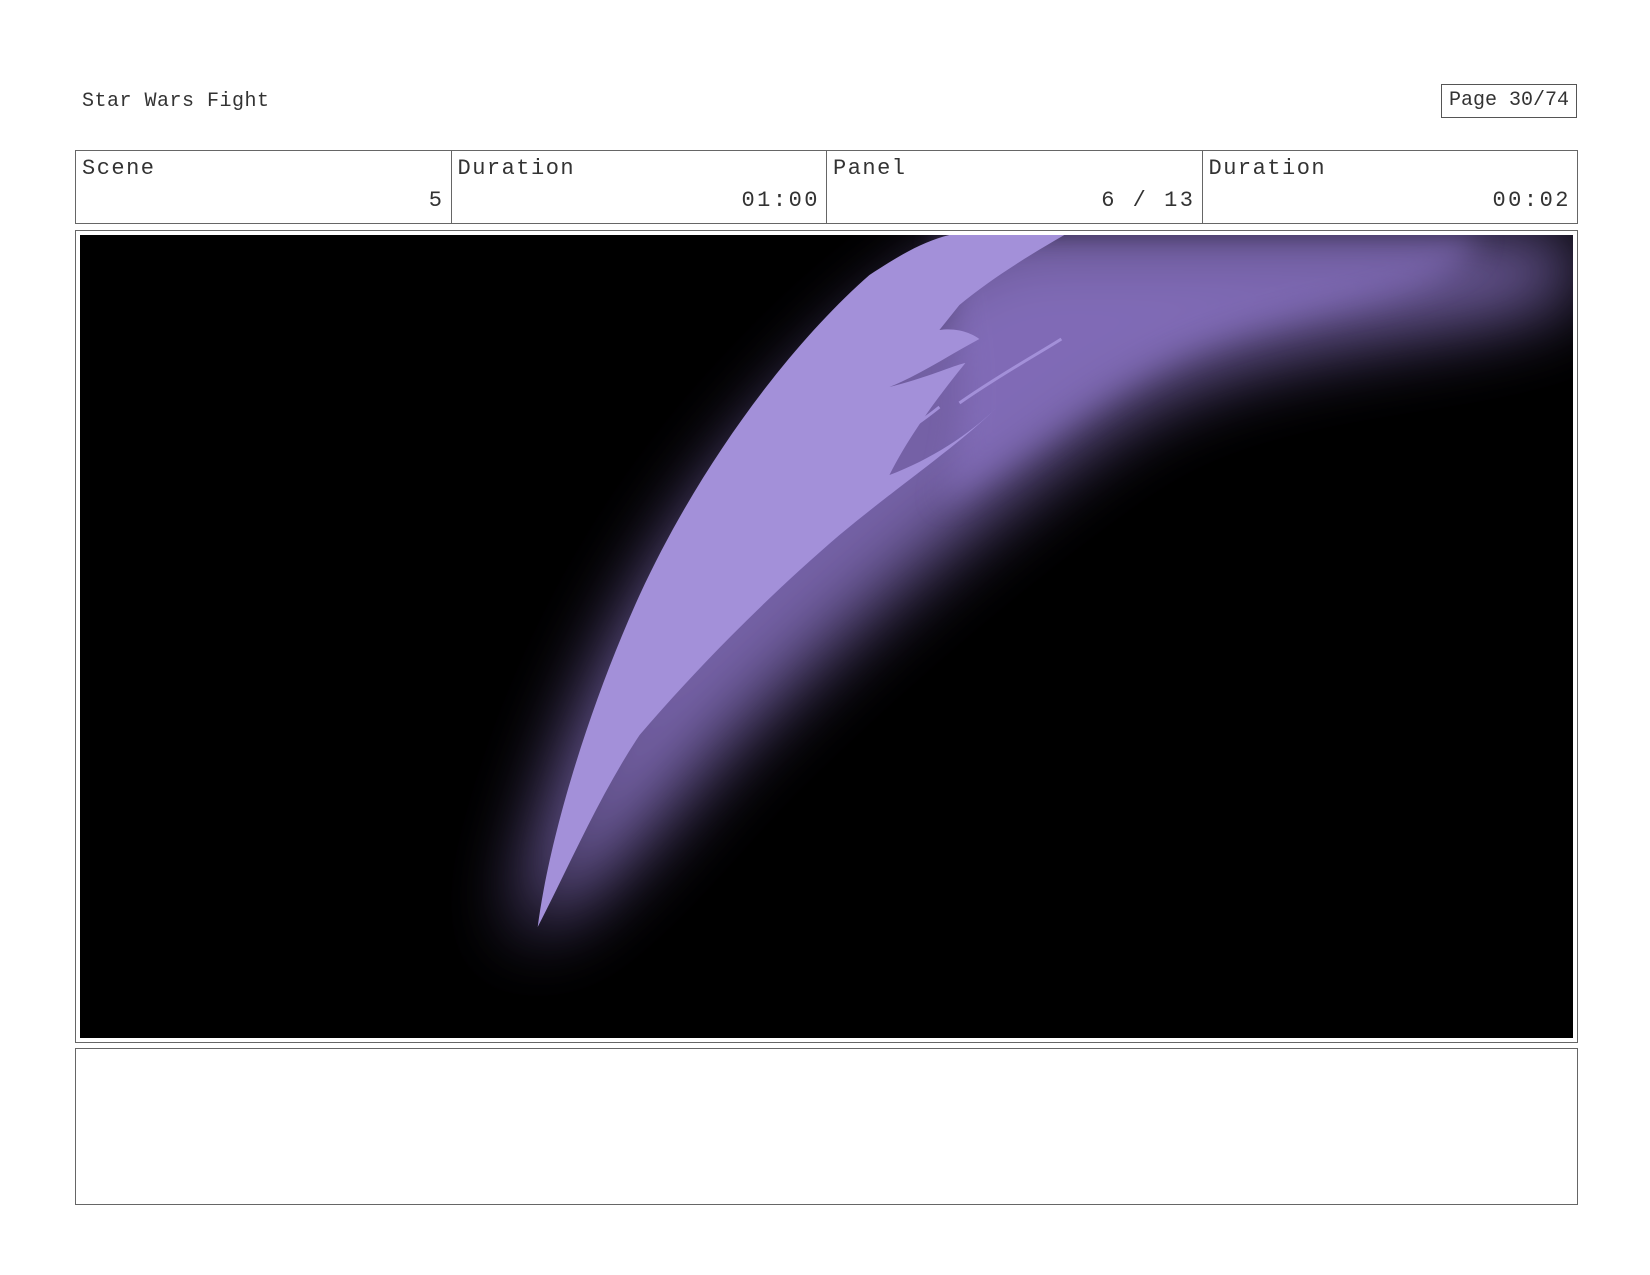  What do you see at coordinates (1509, 101) in the screenshot?
I see `page-indicator: Page 30/74` at bounding box center [1509, 101].